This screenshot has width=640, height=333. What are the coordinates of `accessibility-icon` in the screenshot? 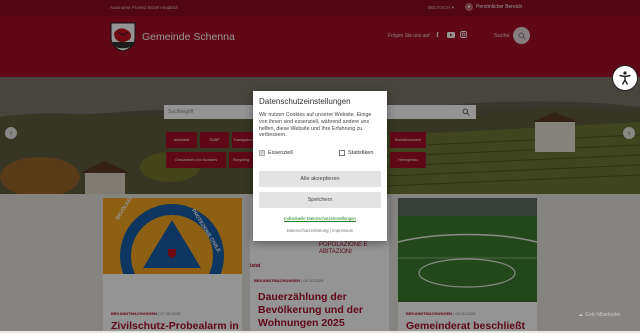 It's located at (625, 78).